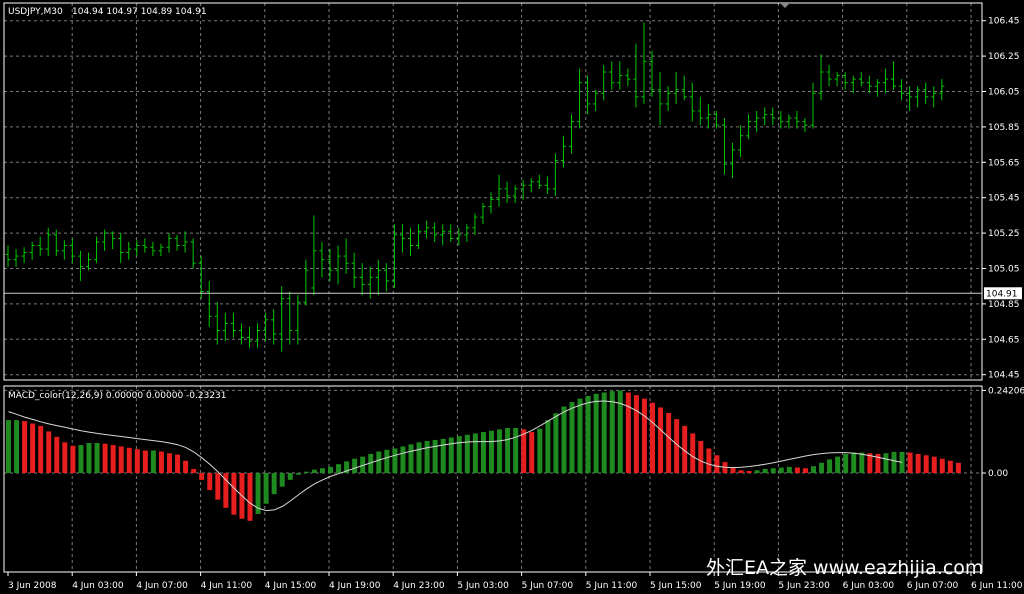  I want to click on time-tick-label: 4 Jun 11:00, so click(227, 586).